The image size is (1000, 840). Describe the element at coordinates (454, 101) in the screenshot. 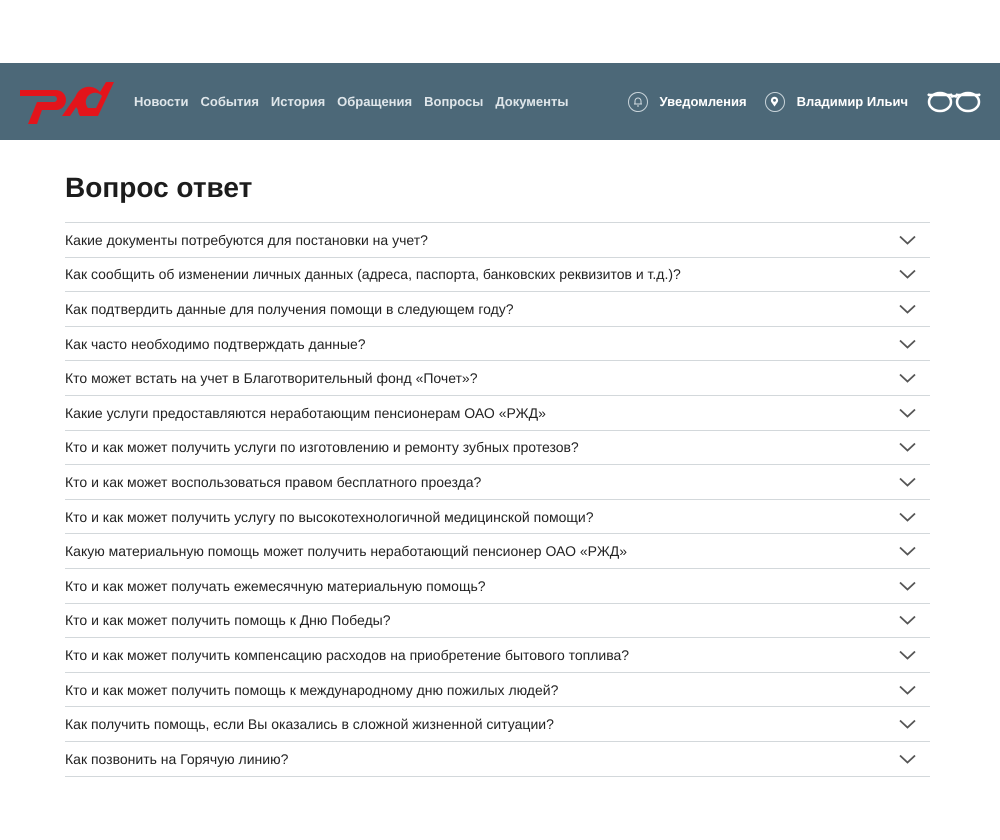

I see `nav-link: Вопросы` at that location.